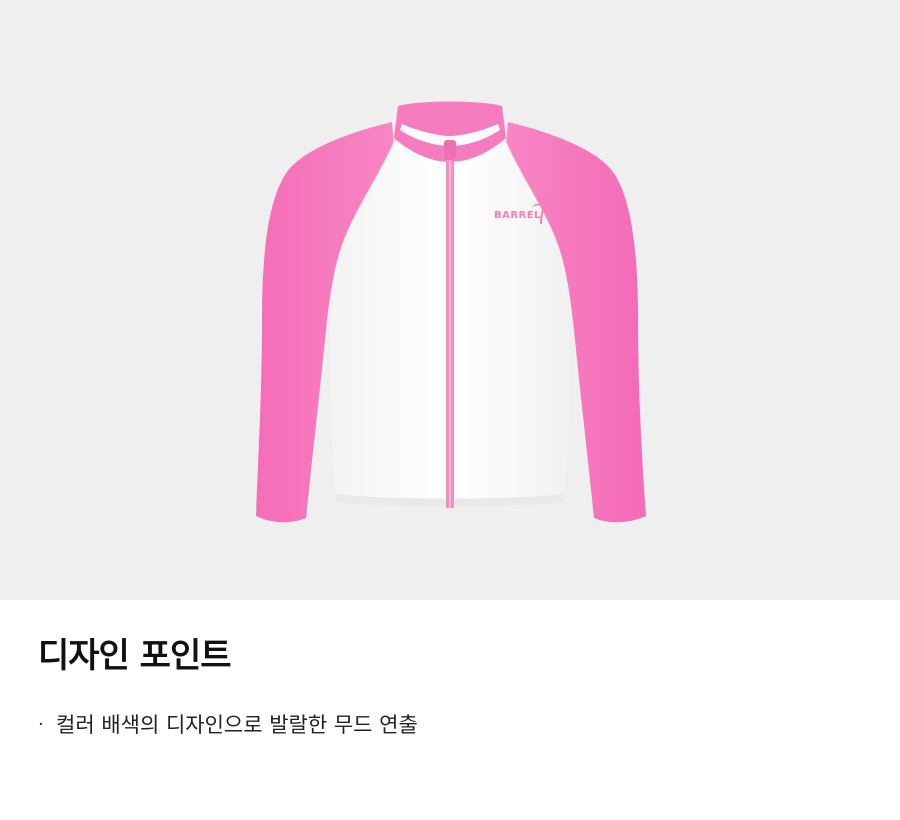 Image resolution: width=900 pixels, height=820 pixels. What do you see at coordinates (135, 656) in the screenshot?
I see `section-title: 디자인 포인트` at bounding box center [135, 656].